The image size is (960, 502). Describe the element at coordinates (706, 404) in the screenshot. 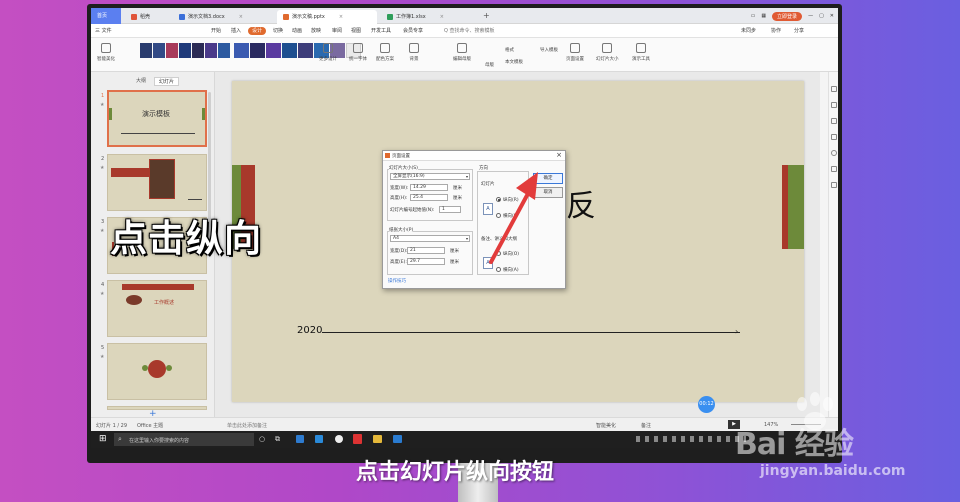

I see `video-timer: 00:12` at that location.